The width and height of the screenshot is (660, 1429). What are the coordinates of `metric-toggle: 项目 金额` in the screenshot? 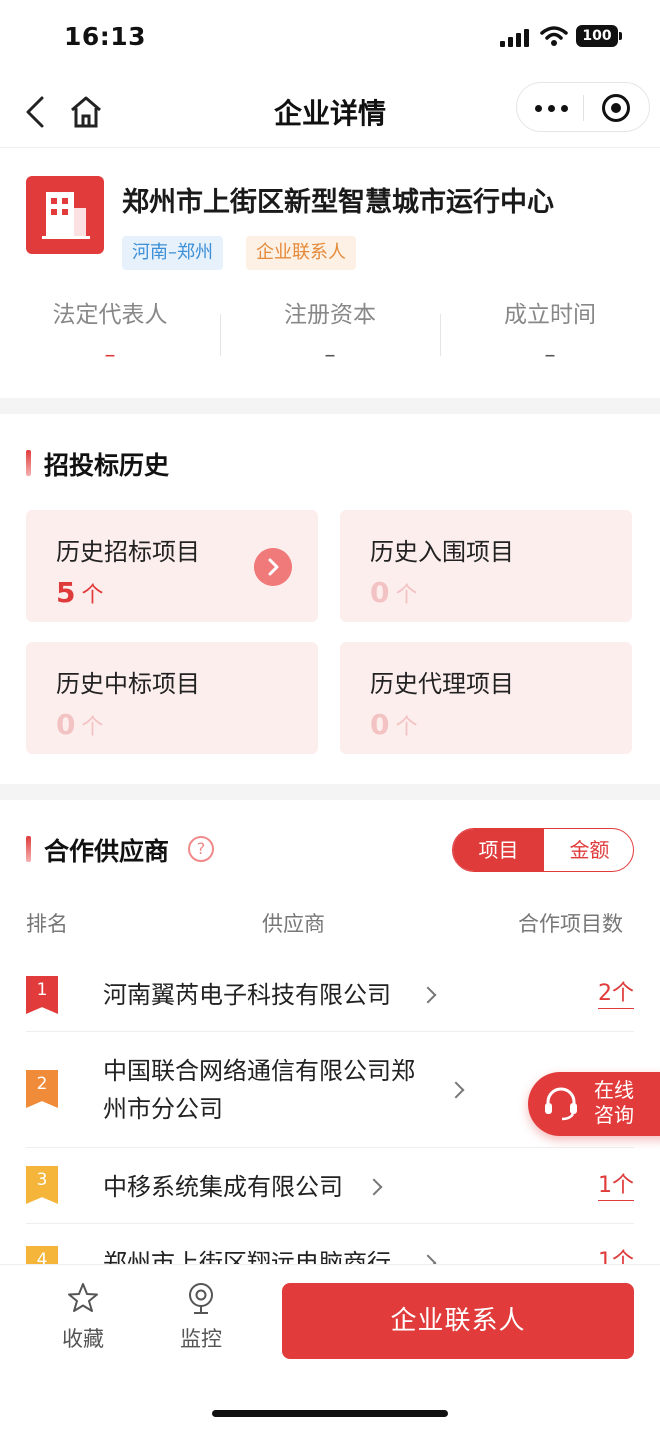 It's located at (543, 850).